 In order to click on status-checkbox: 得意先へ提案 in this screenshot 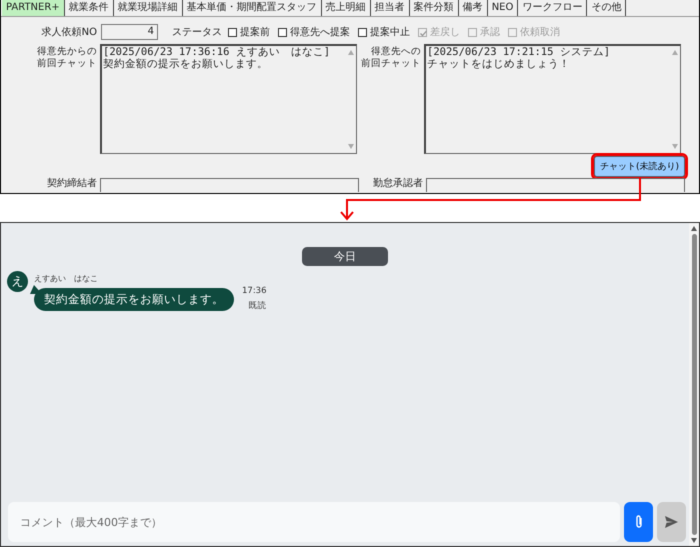, I will do `click(314, 32)`.